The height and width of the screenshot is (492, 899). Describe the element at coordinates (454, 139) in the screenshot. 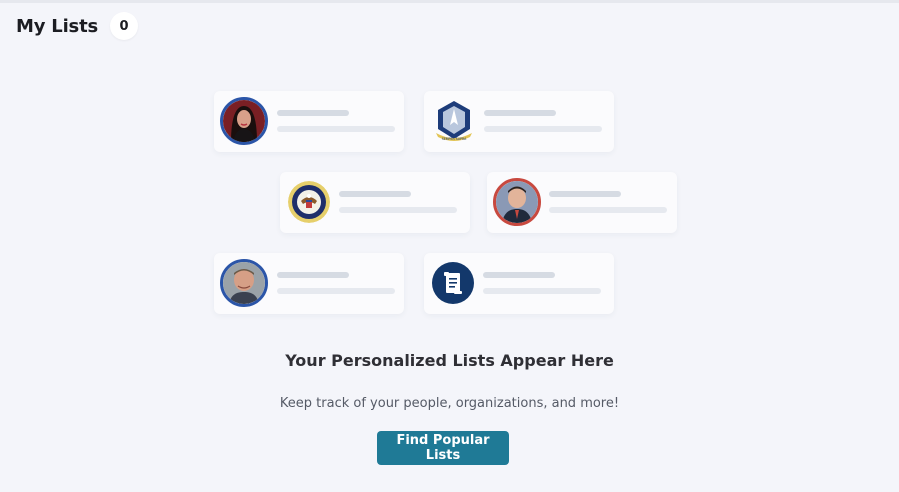

I see `svg-text: SEMPER SUPRA` at that location.